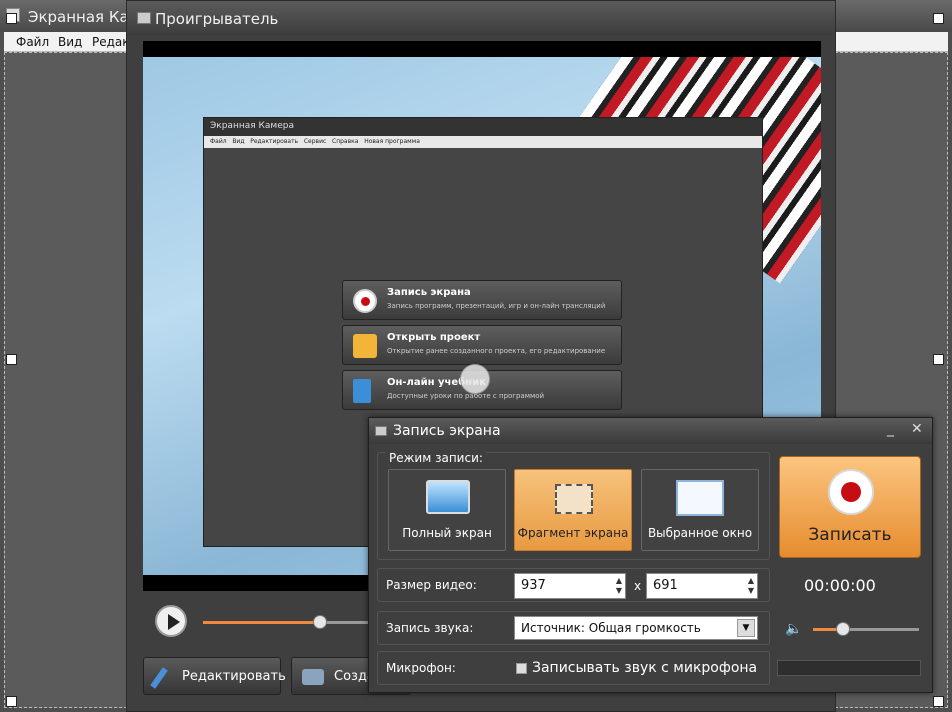  Describe the element at coordinates (702, 586) in the screenshot. I see `height-stepper: 691 ▲ ▼` at that location.